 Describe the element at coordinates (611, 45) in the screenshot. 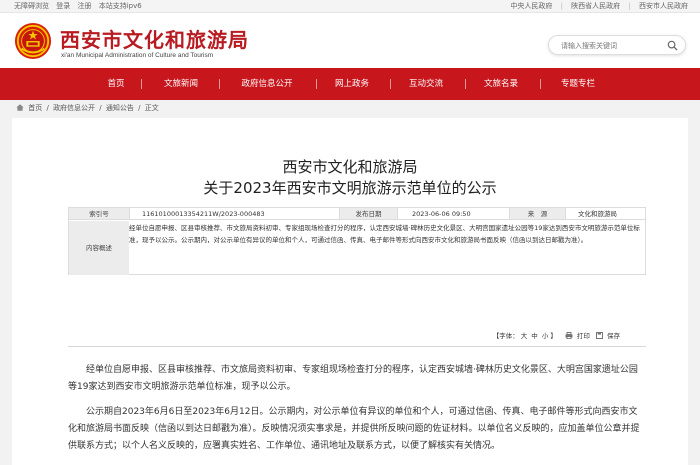

I see `search-input` at that location.